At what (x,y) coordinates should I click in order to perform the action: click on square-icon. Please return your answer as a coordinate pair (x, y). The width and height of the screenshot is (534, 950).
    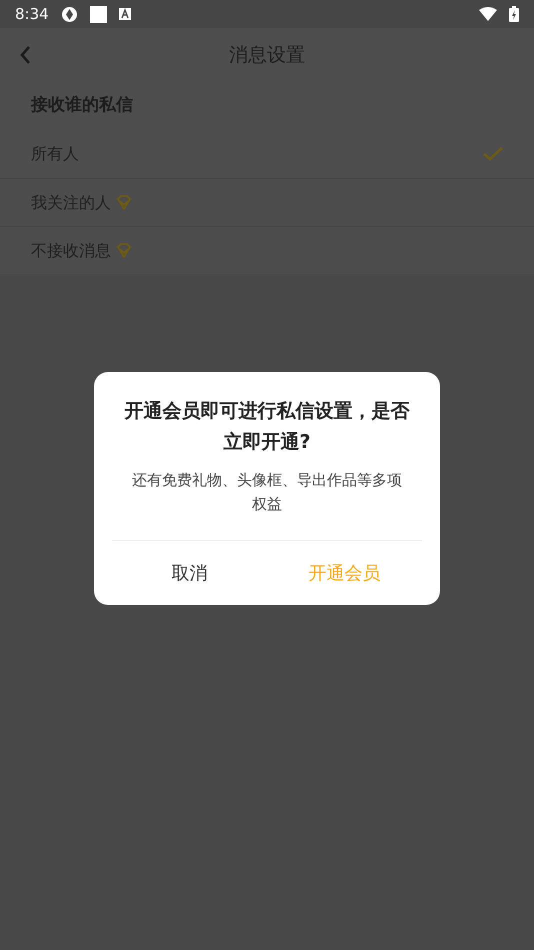
    Looking at the image, I should click on (98, 14).